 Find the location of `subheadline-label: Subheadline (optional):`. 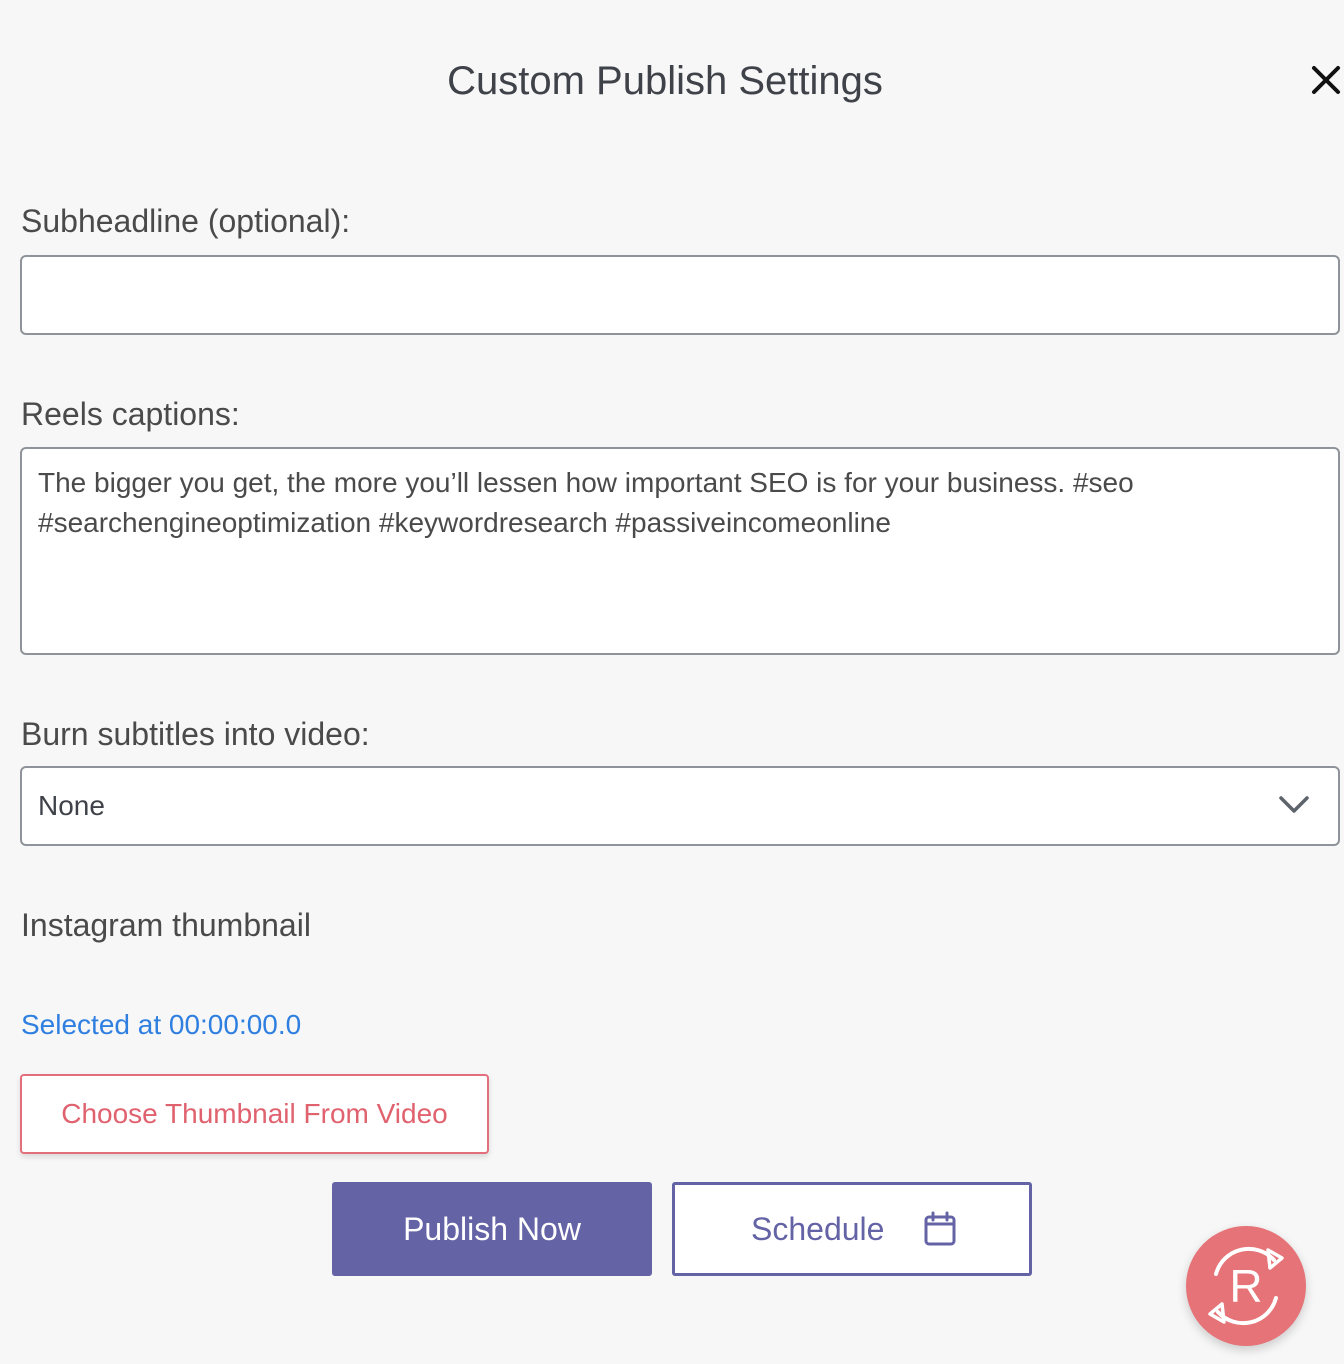

subheadline-label: Subheadline (optional): is located at coordinates (186, 221).